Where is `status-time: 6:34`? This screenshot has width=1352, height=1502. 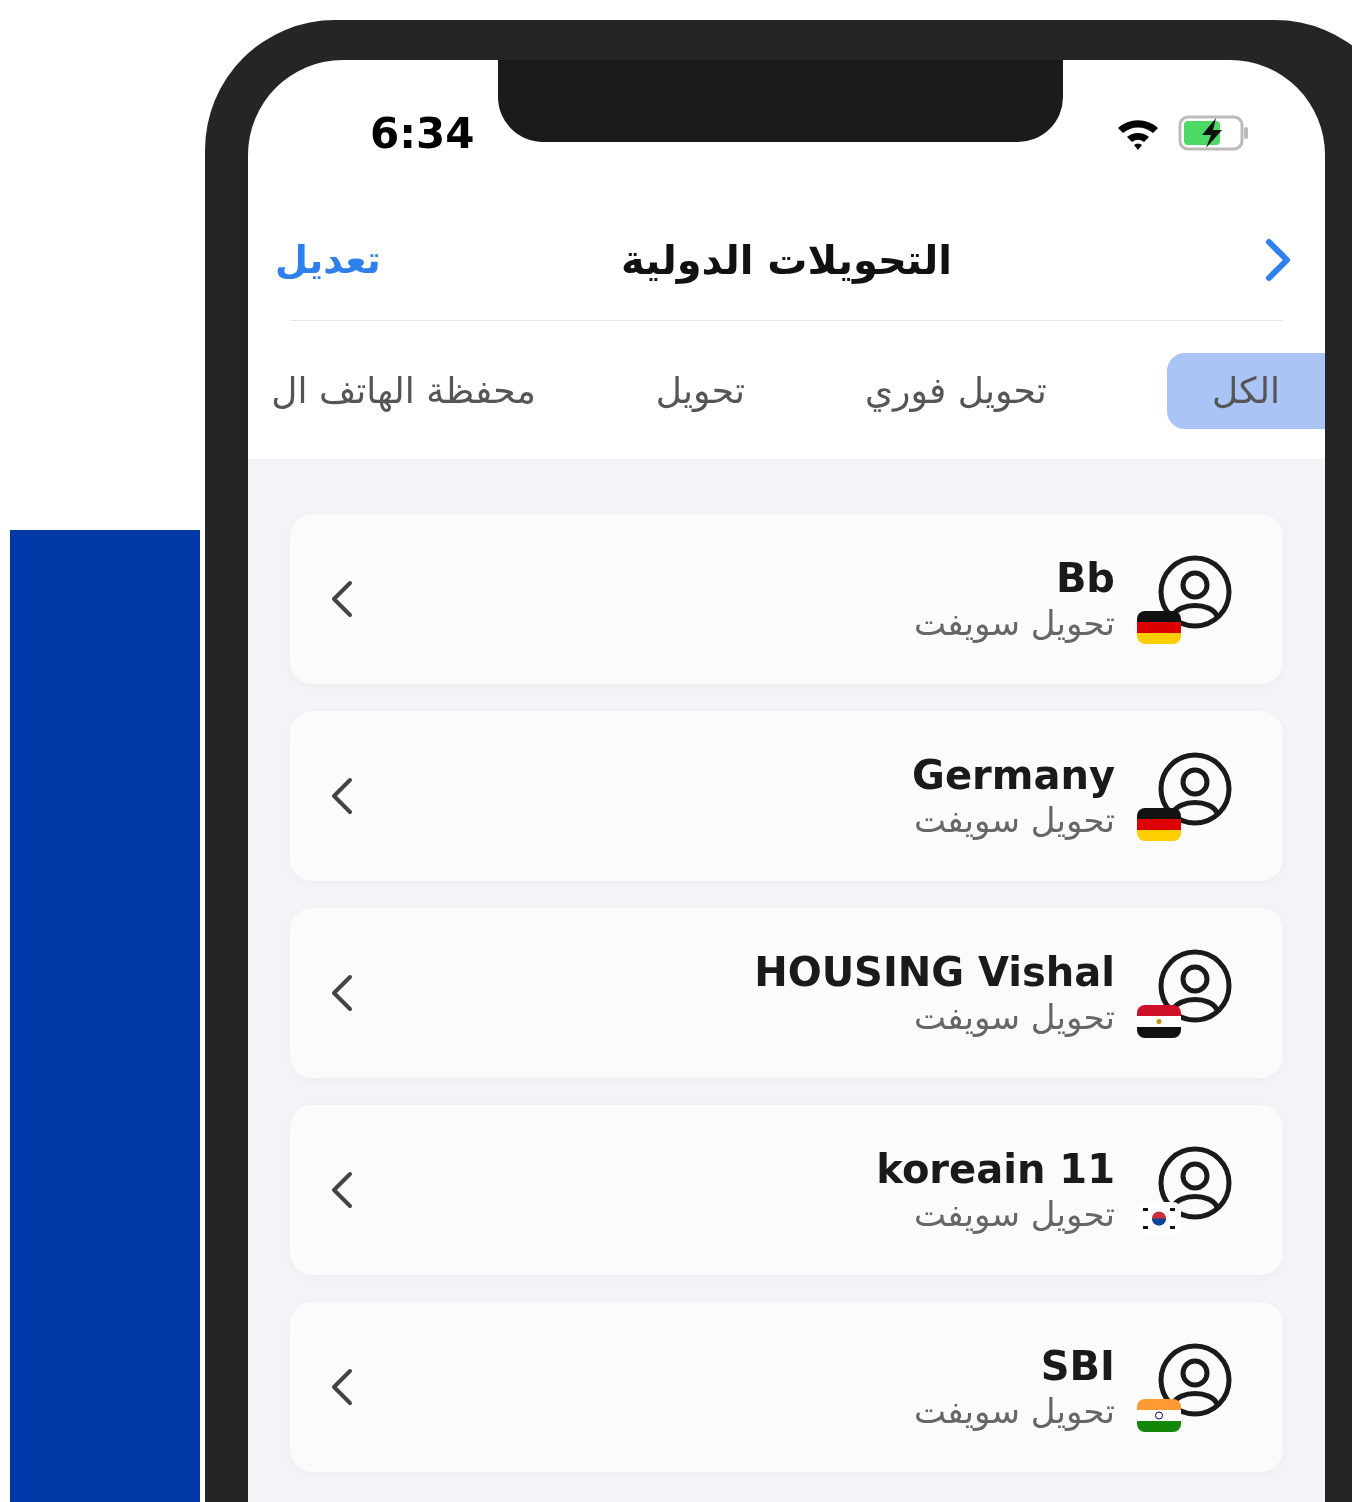
status-time: 6:34 is located at coordinates (422, 133).